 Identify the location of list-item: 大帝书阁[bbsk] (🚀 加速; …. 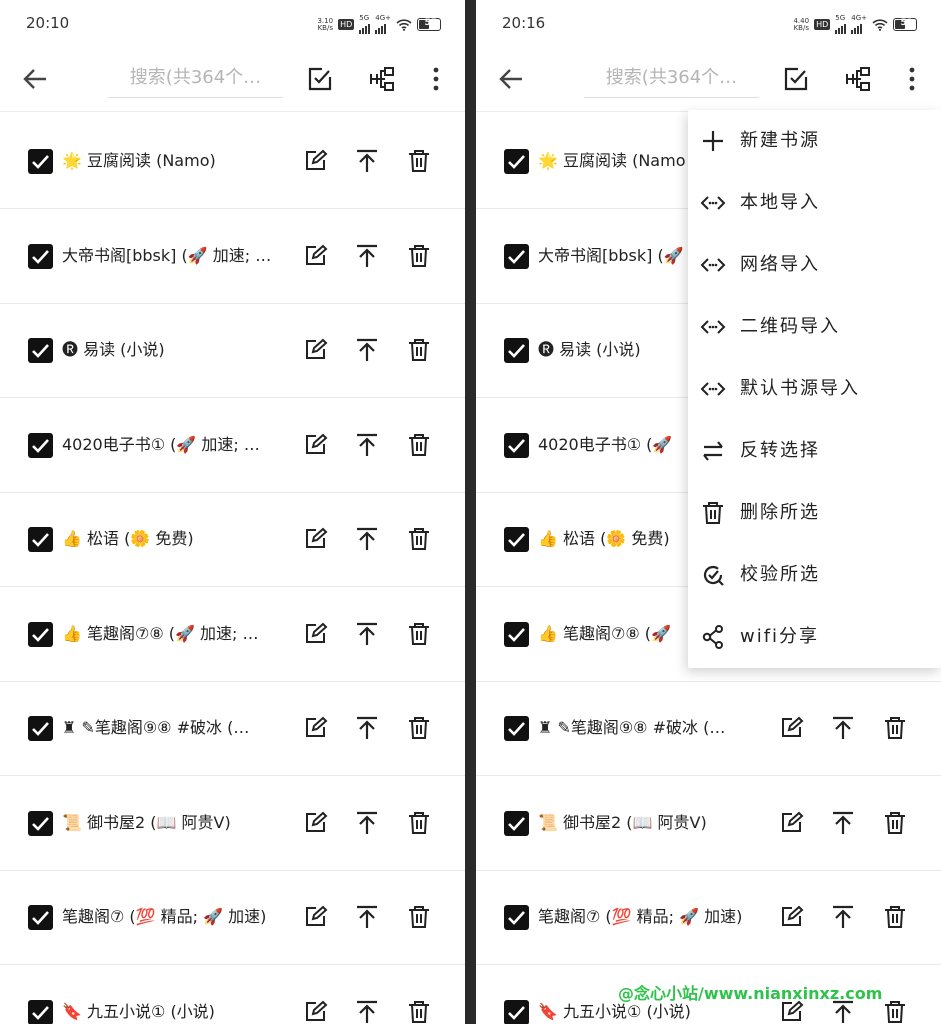
(232, 257).